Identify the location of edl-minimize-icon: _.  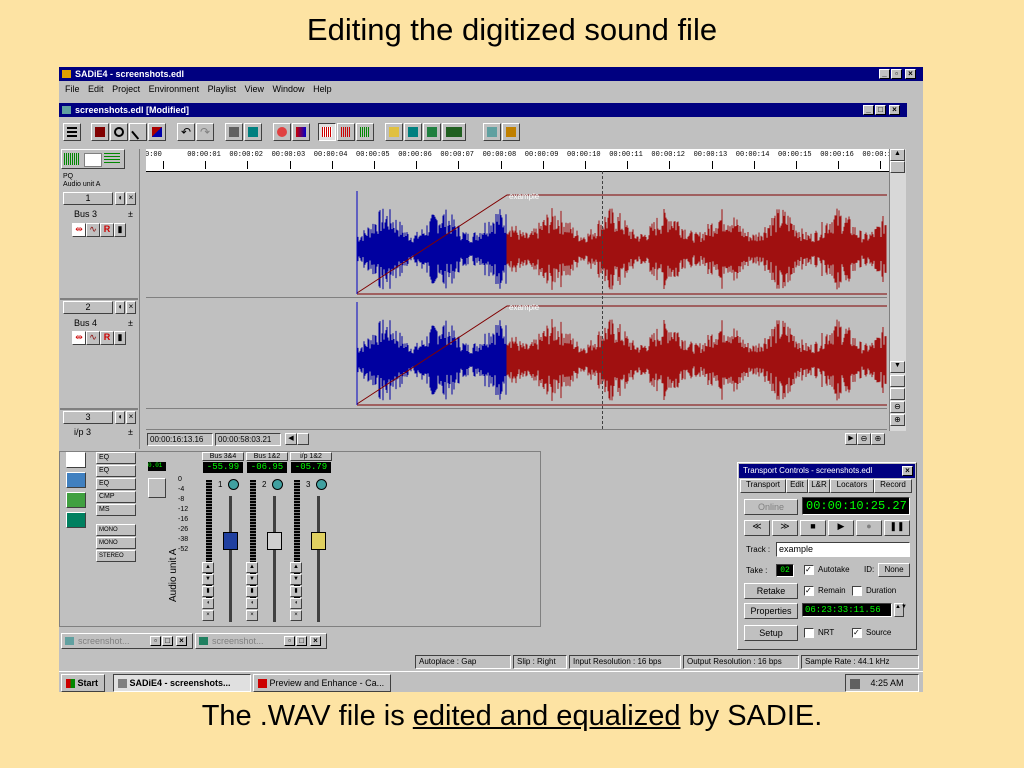
(868, 110).